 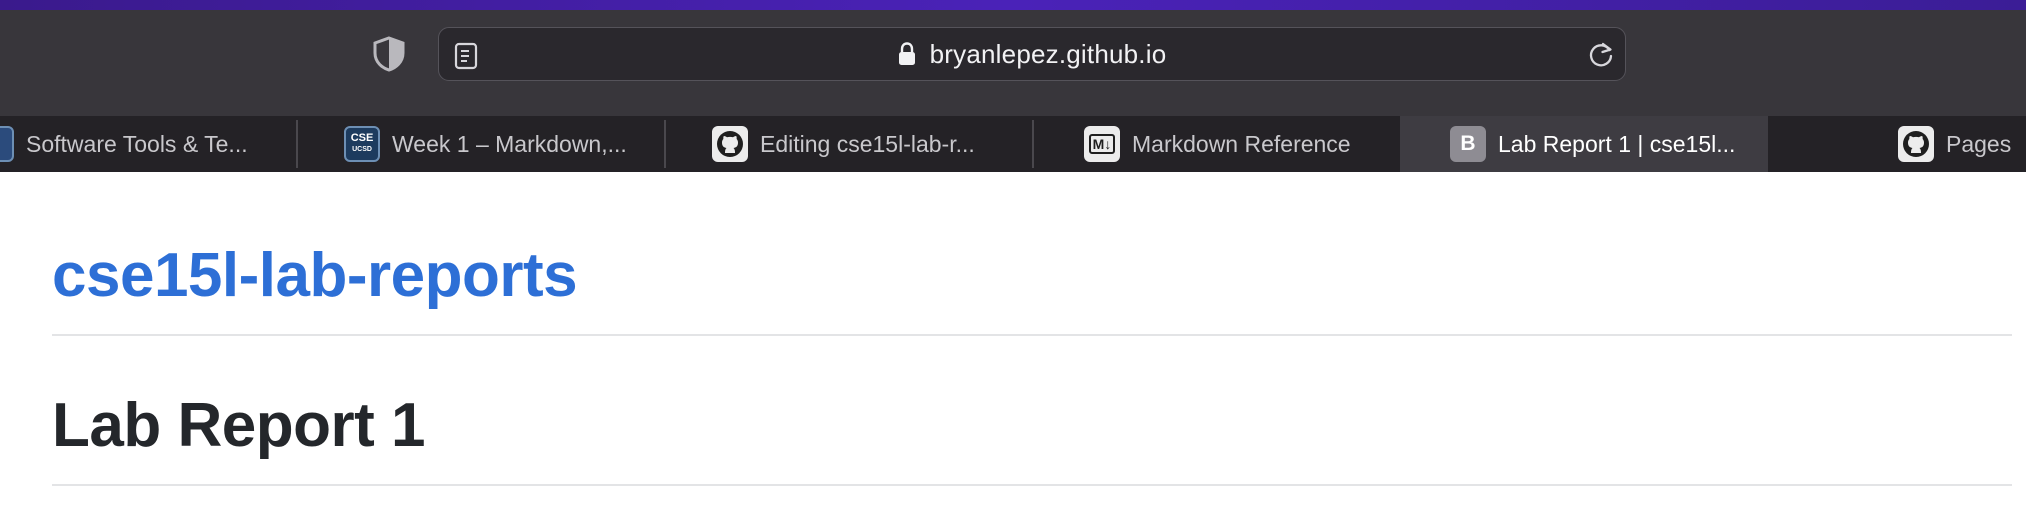 What do you see at coordinates (1601, 55) in the screenshot?
I see `reload-icon` at bounding box center [1601, 55].